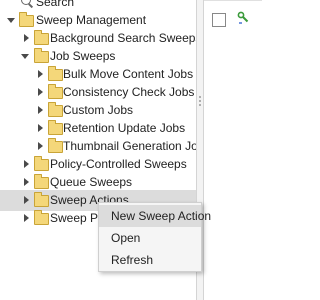 Image resolution: width=320 pixels, height=300 pixels. I want to click on menu-item-refresh: Refresh, so click(150, 260).